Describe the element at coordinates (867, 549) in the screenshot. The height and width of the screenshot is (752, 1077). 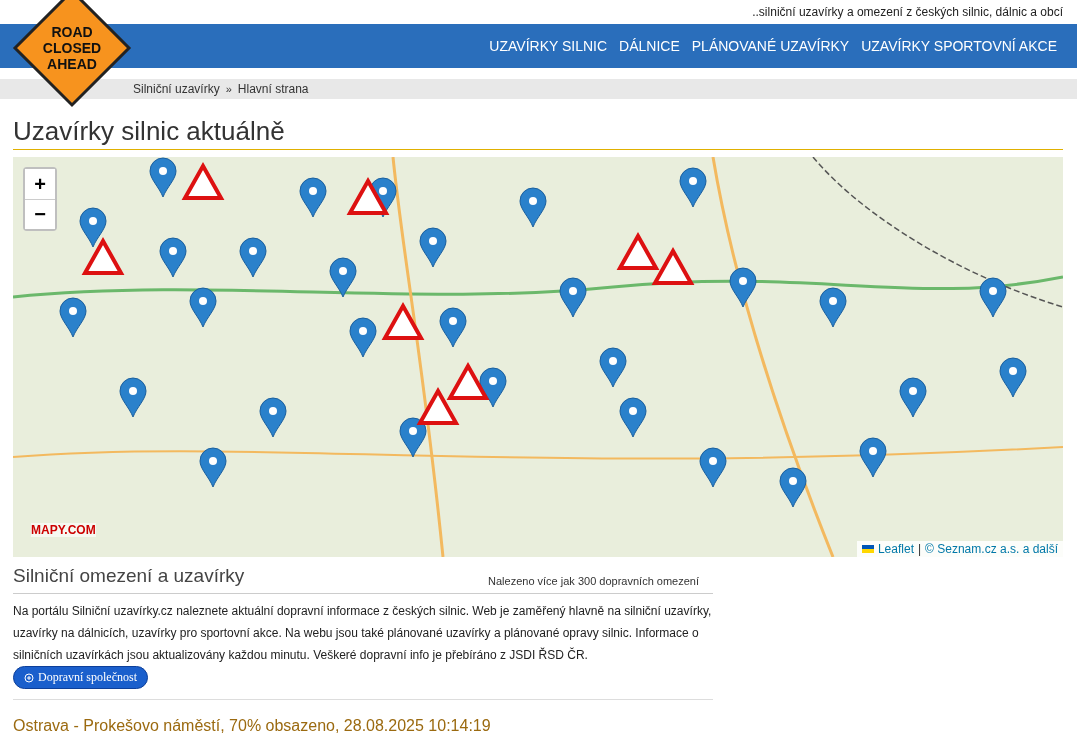
I see `flag-icon` at that location.